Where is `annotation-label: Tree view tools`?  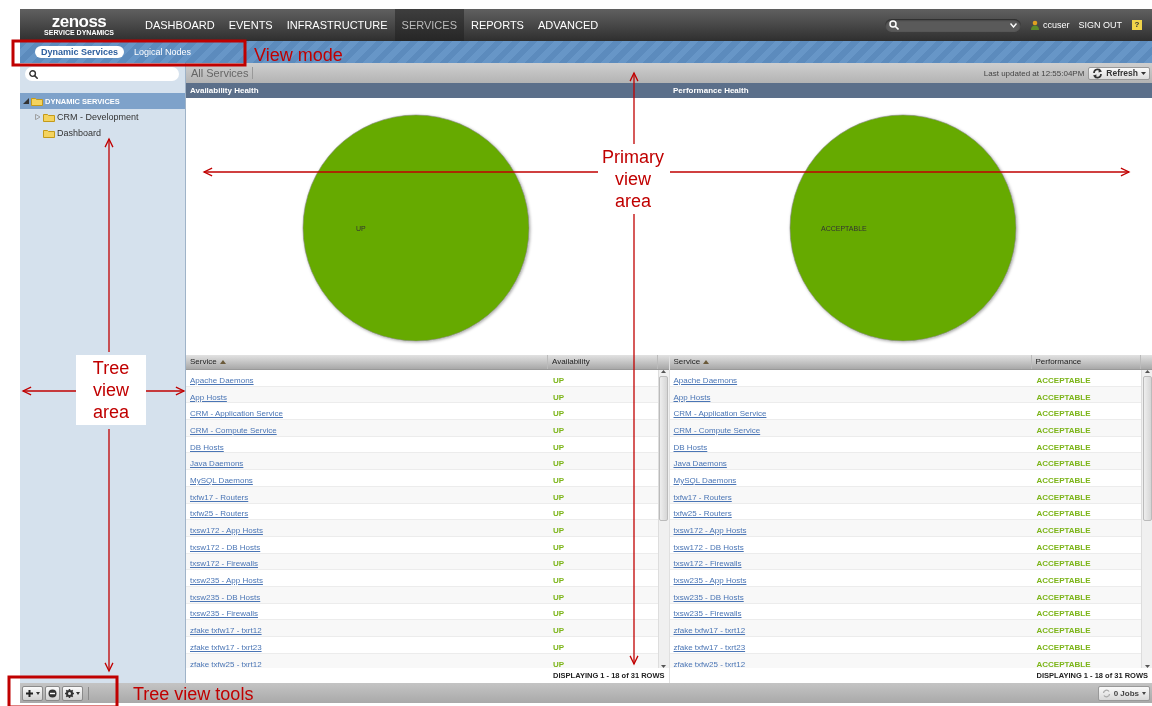
annotation-label: Tree view tools is located at coordinates (193, 694).